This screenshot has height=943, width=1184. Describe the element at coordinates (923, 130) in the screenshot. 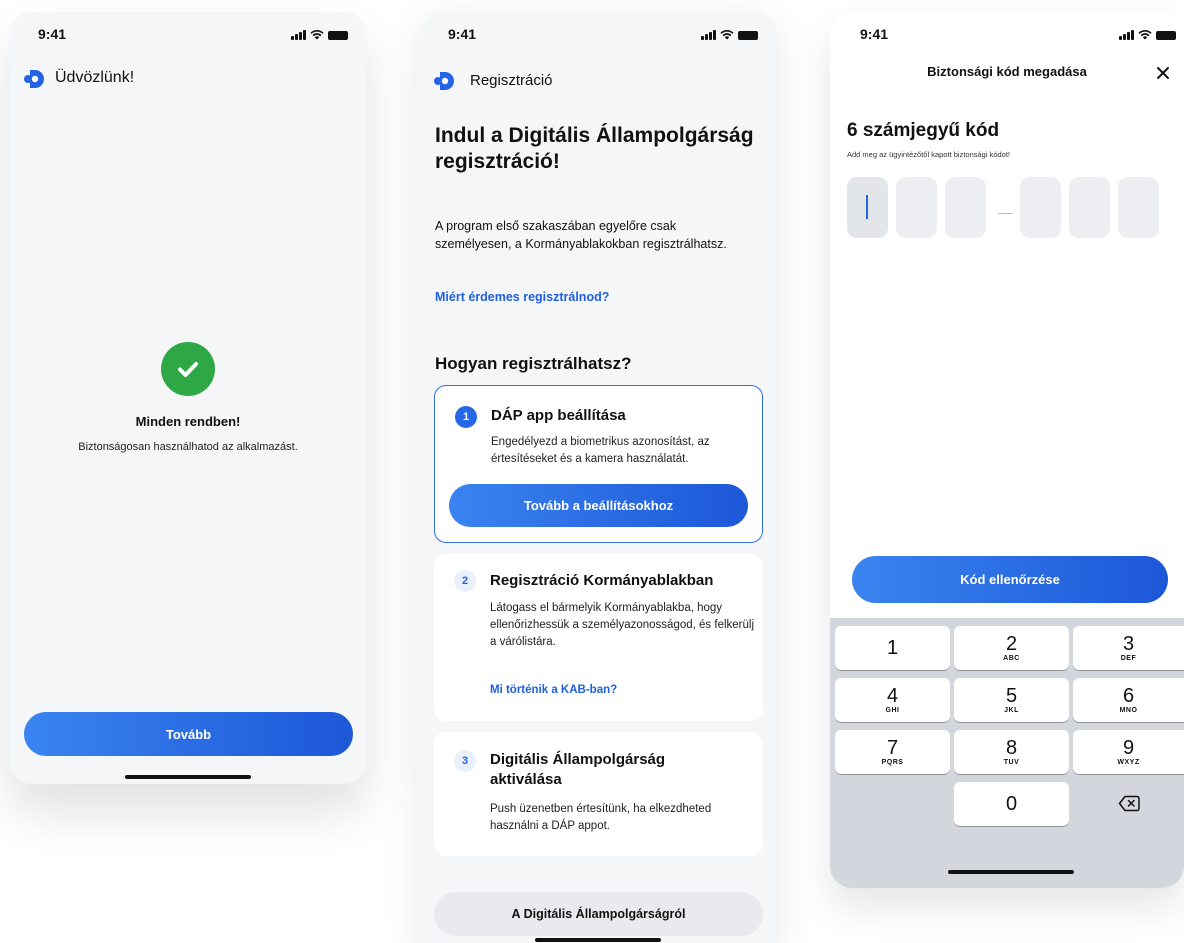

I see `code-heading: 6 számjegyű kód` at that location.